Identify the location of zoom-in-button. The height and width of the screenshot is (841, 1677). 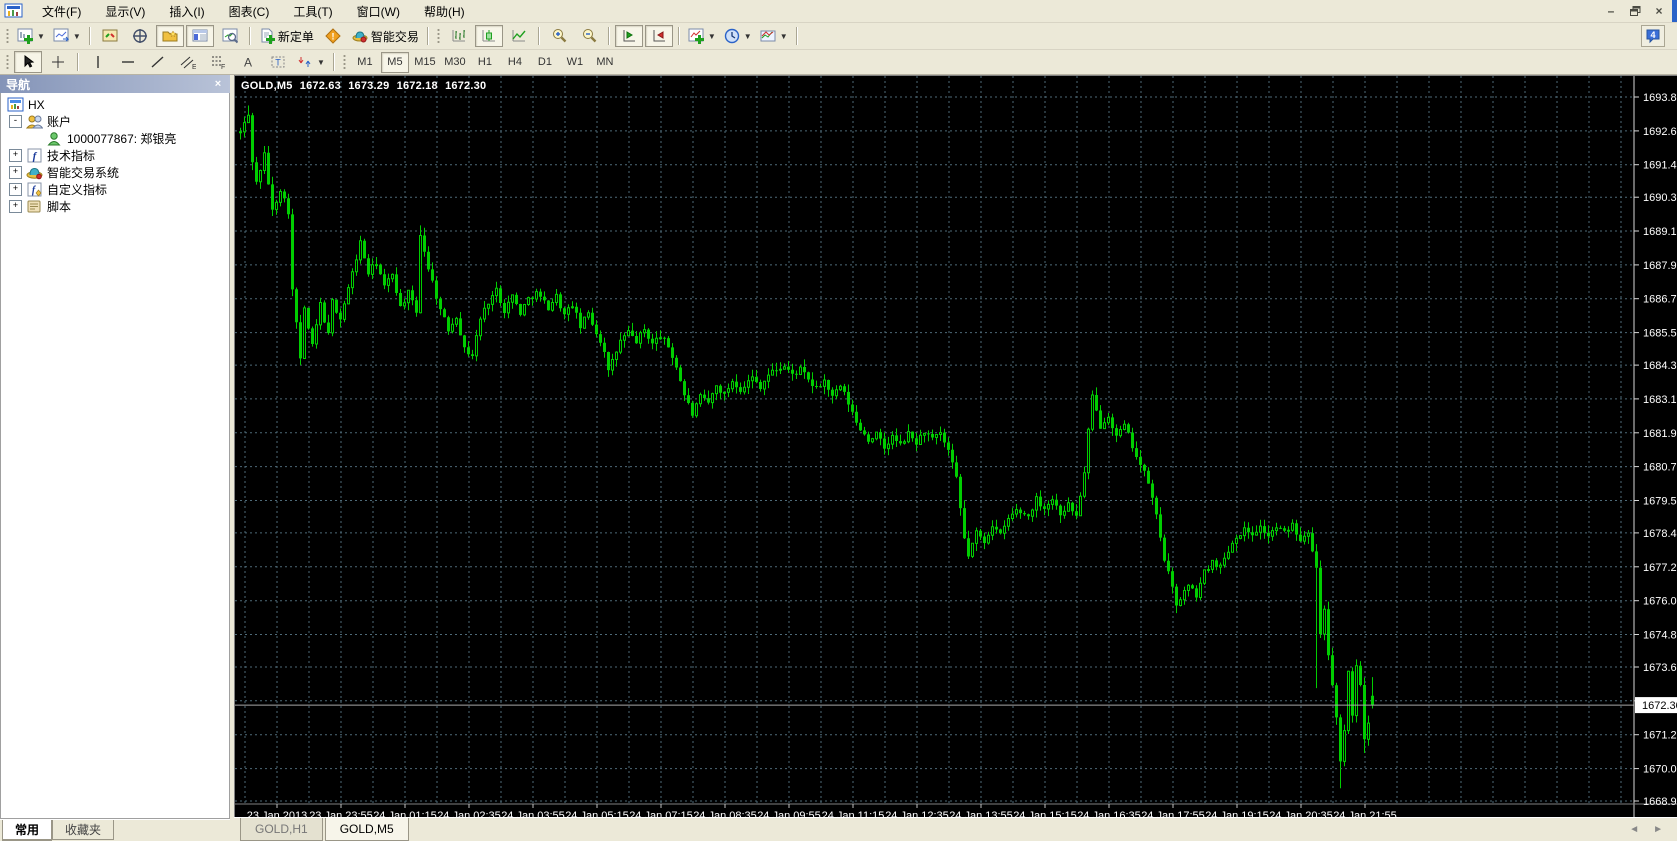
(559, 36).